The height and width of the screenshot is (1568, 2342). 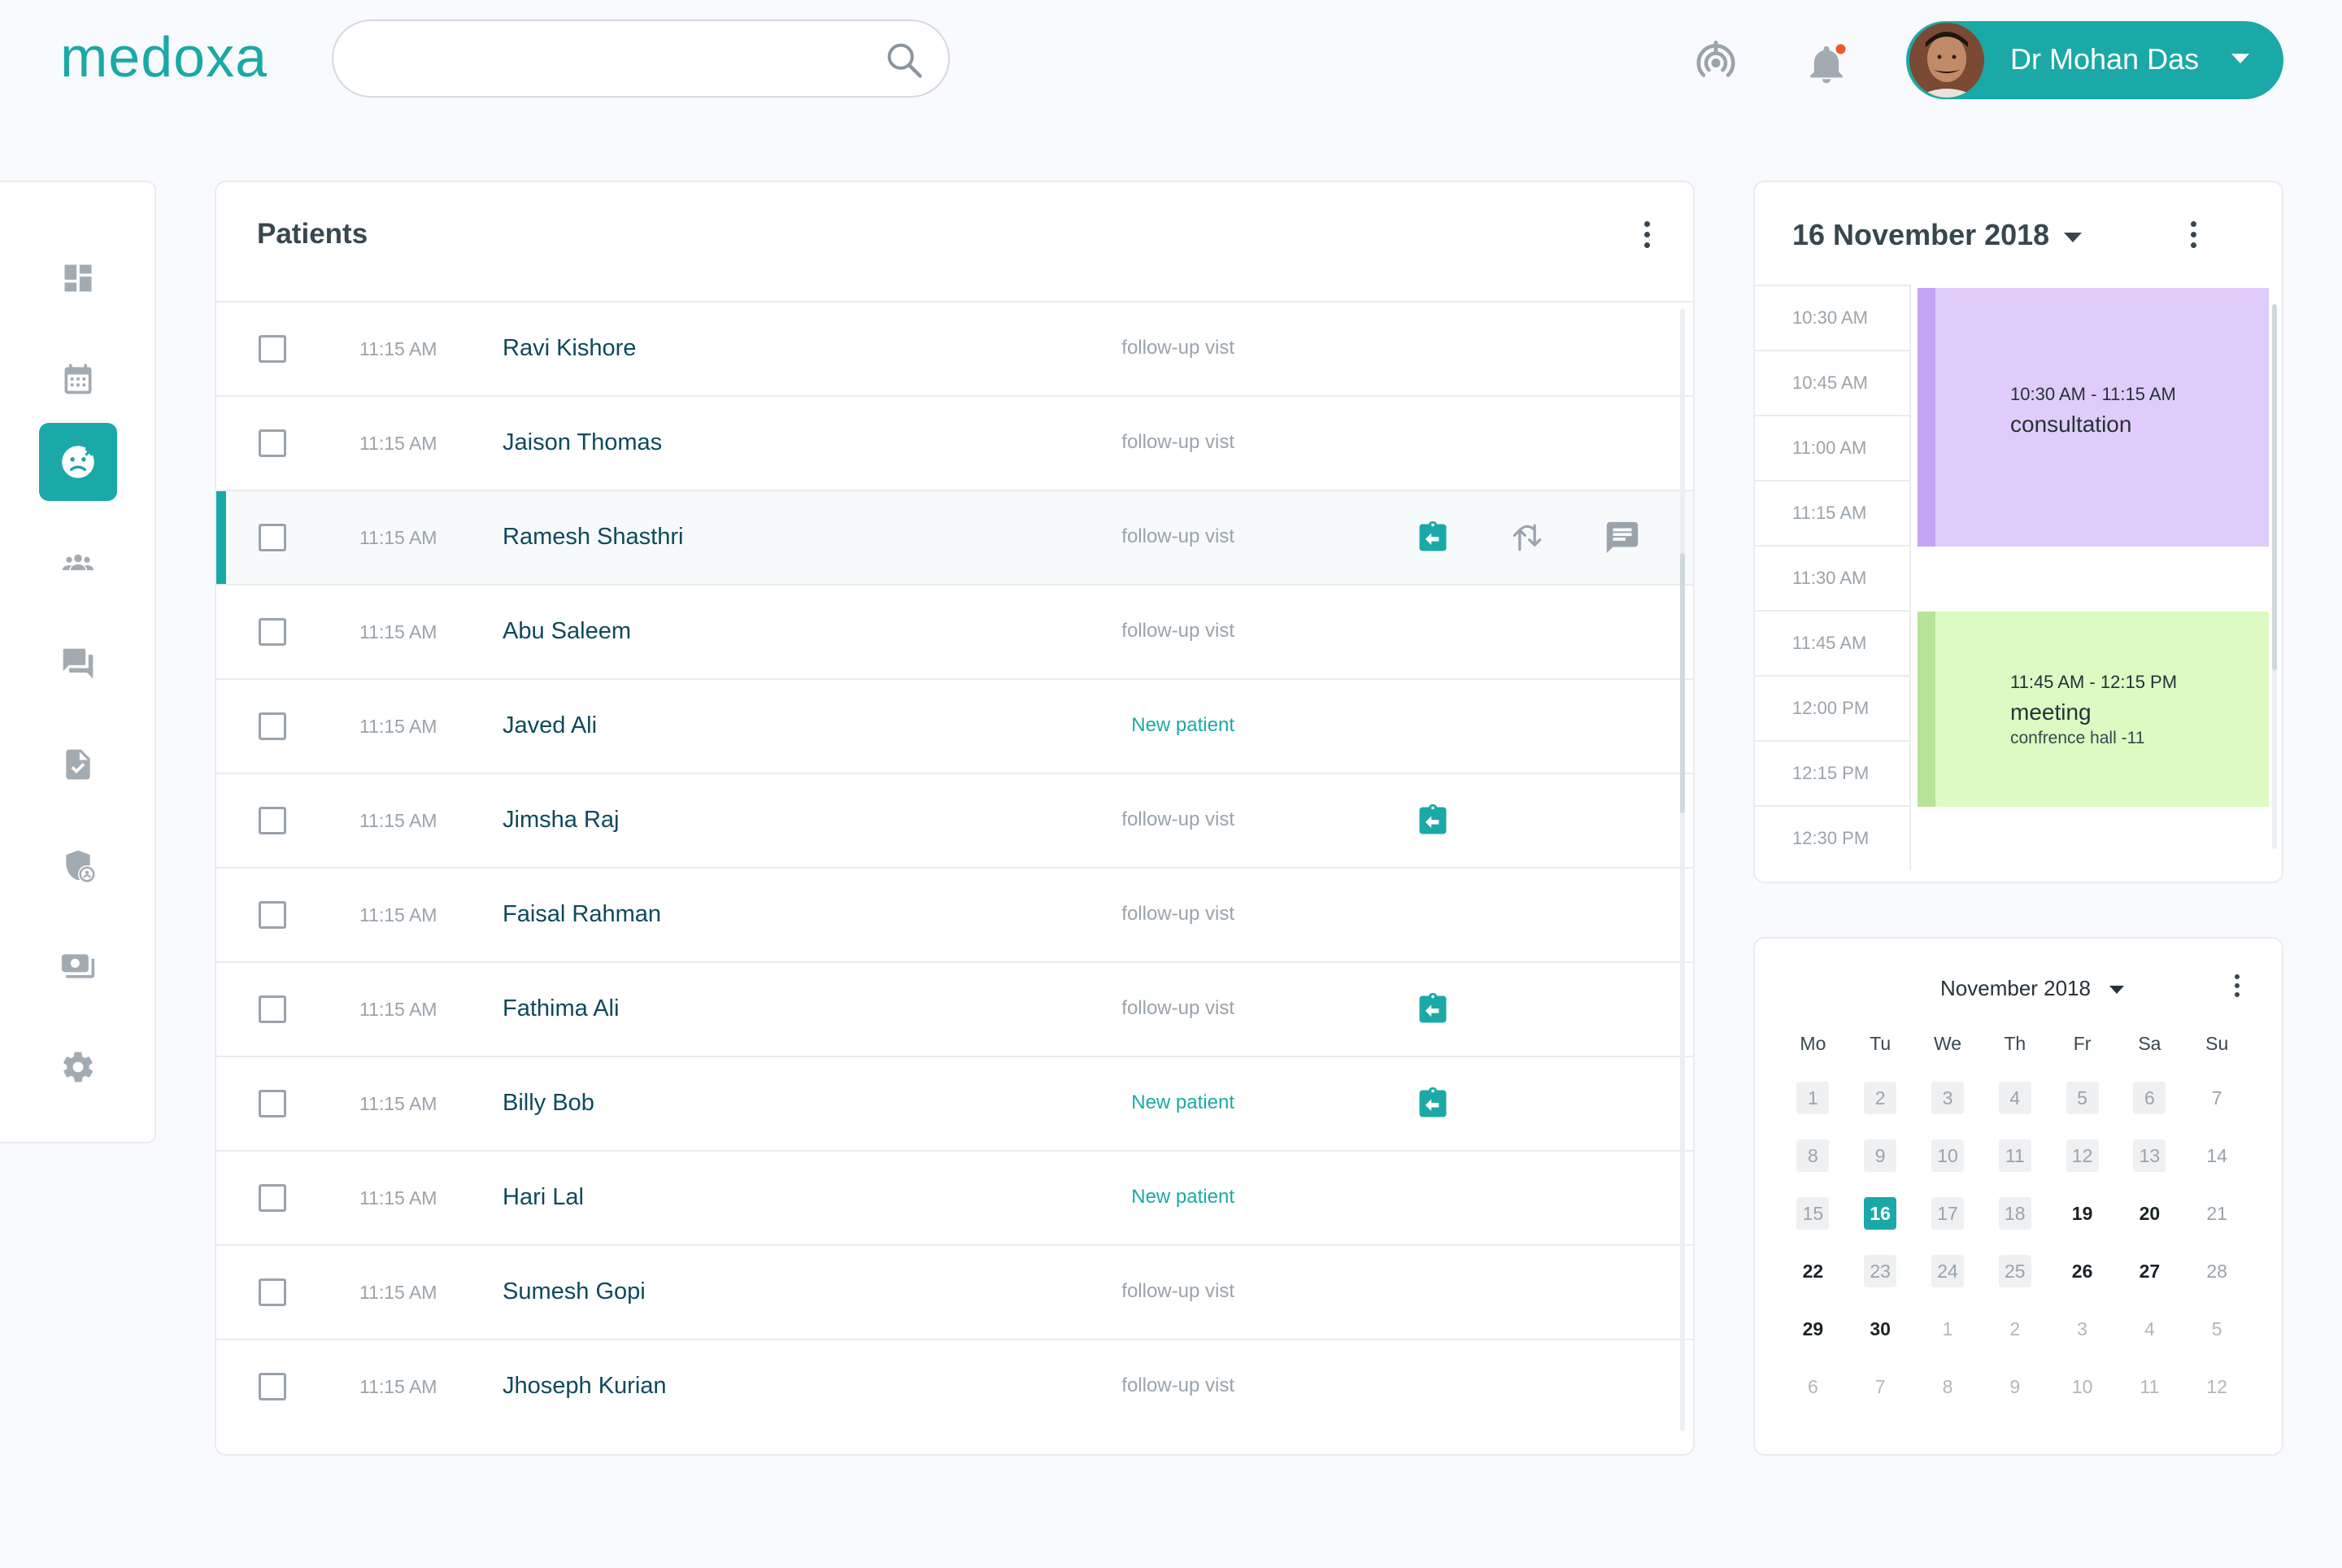 What do you see at coordinates (1527, 539) in the screenshot?
I see `swap-arrows-icon` at bounding box center [1527, 539].